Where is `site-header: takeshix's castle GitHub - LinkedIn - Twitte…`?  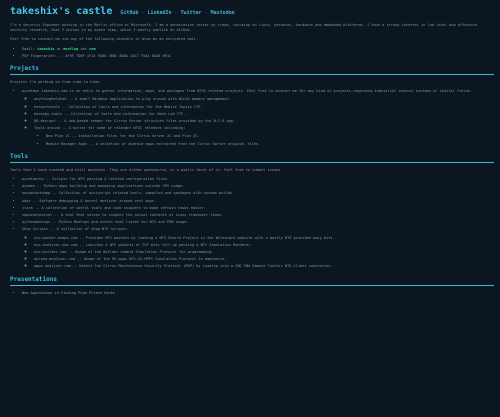 site-header: takeshix's castle GitHub - LinkedIn - Twitte… is located at coordinates (252, 12).